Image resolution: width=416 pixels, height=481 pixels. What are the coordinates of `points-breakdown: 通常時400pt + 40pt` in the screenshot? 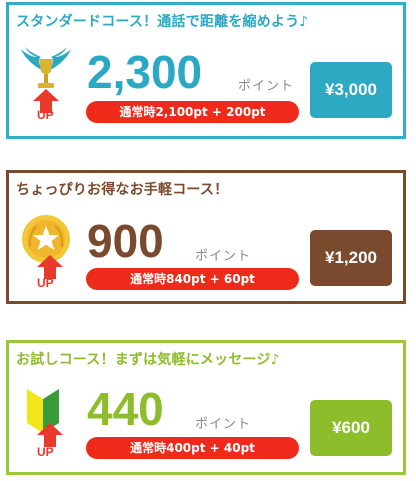 It's located at (192, 448).